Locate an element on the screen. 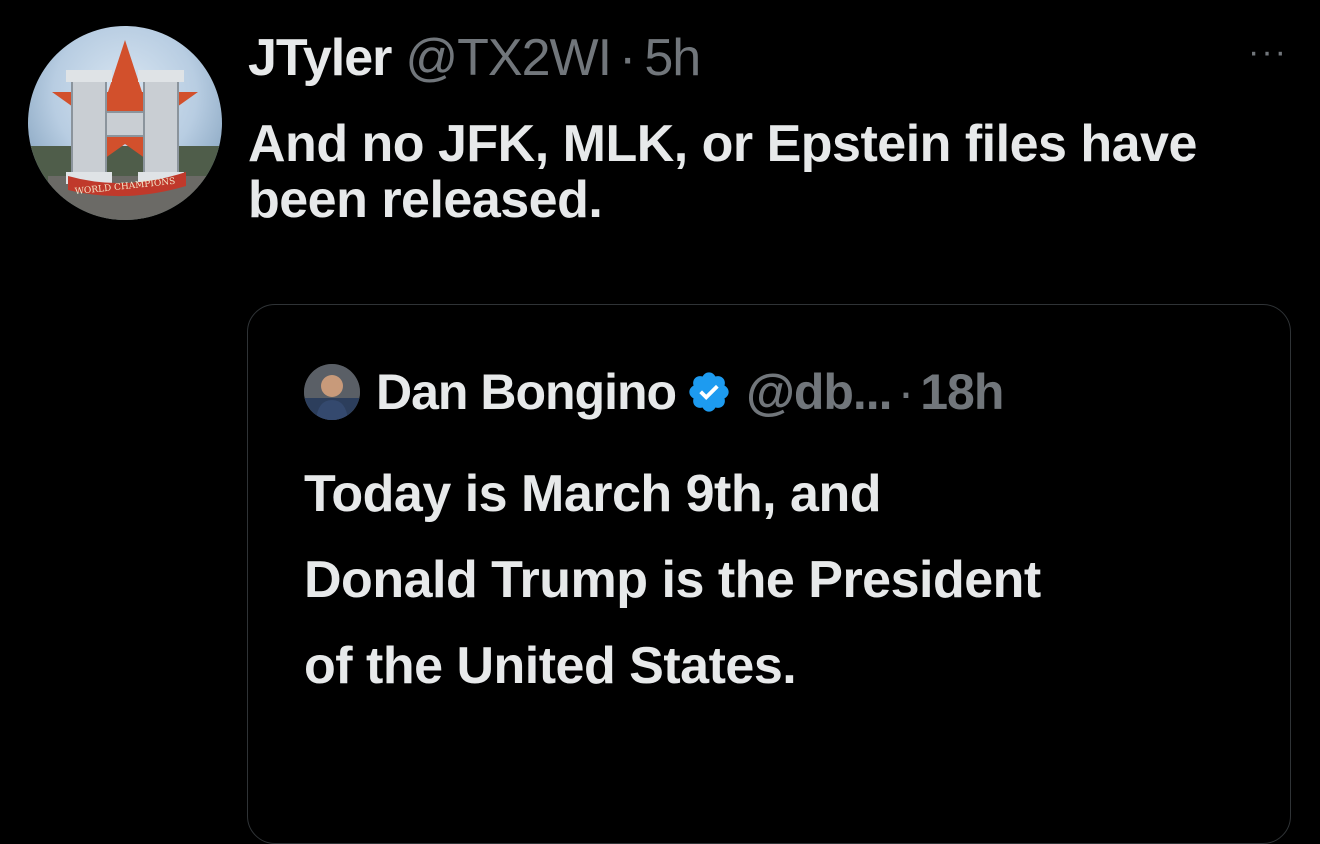 This screenshot has height=844, width=1320. quoted-author-display-name: Dan Bongino is located at coordinates (526, 392).